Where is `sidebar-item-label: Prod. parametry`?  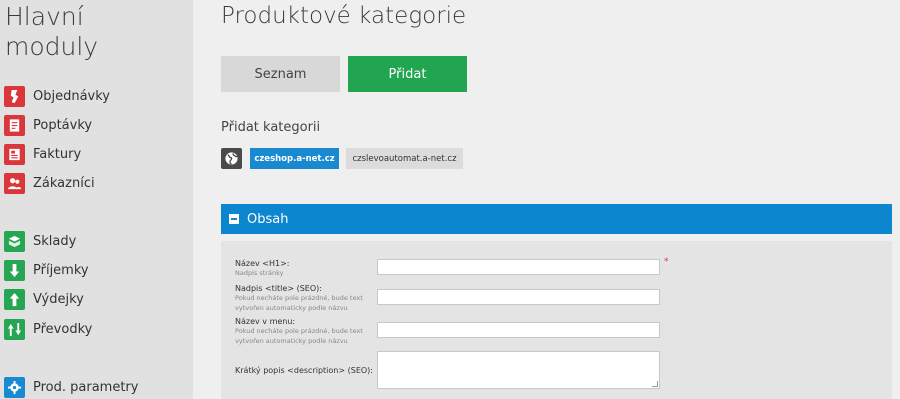 sidebar-item-label: Prod. parametry is located at coordinates (86, 387).